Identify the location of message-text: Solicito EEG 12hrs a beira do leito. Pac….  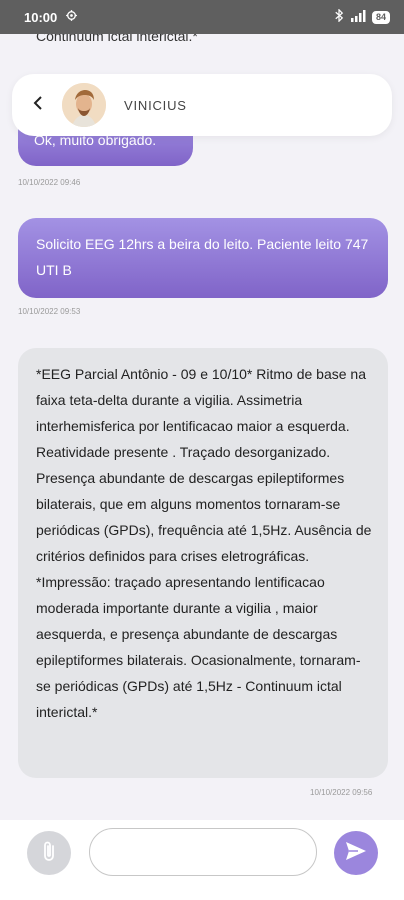
(202, 257).